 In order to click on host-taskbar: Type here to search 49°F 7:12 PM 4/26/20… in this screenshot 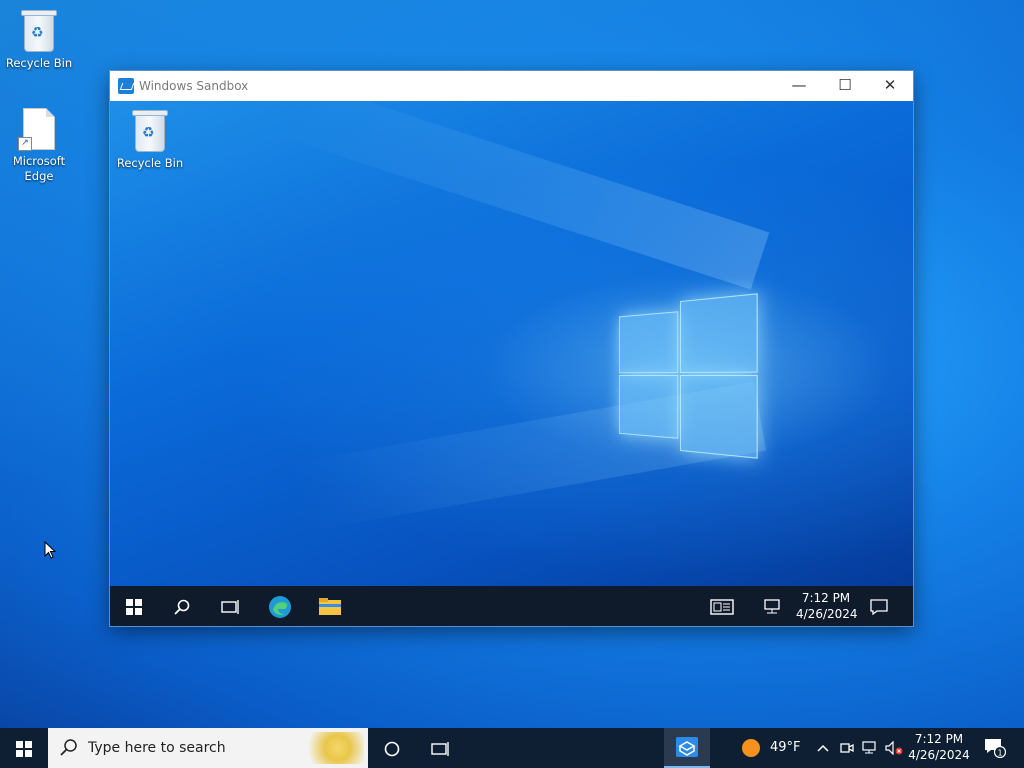, I will do `click(512, 748)`.